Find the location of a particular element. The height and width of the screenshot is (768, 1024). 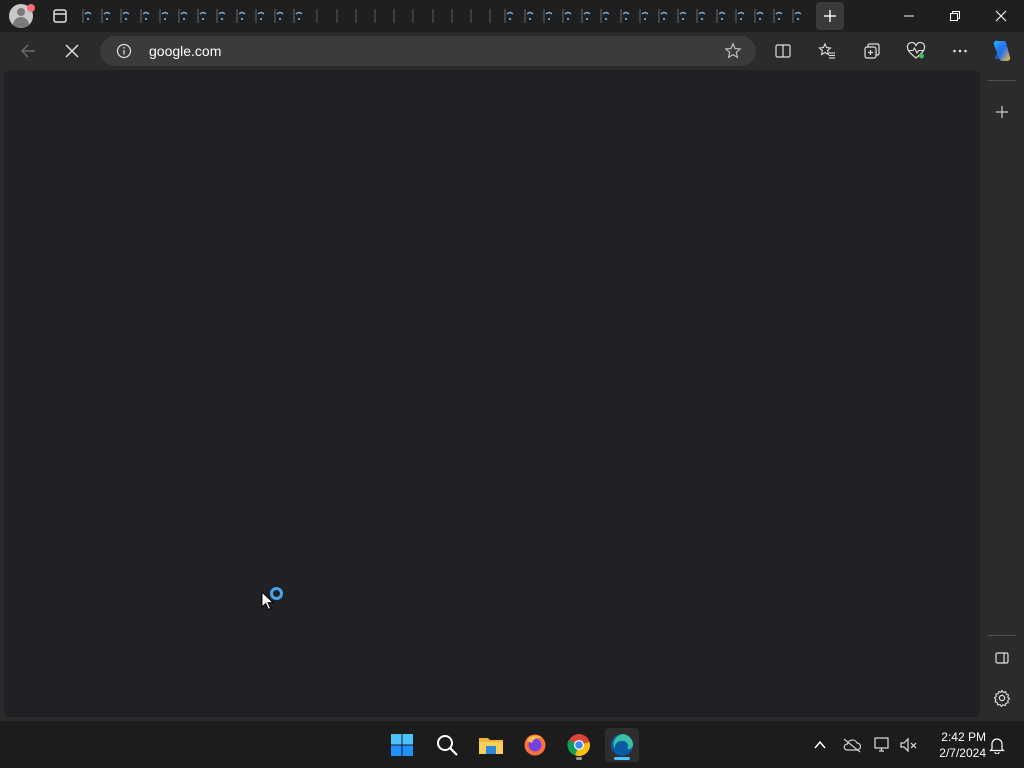

sidebar-divider is located at coordinates (1002, 80).